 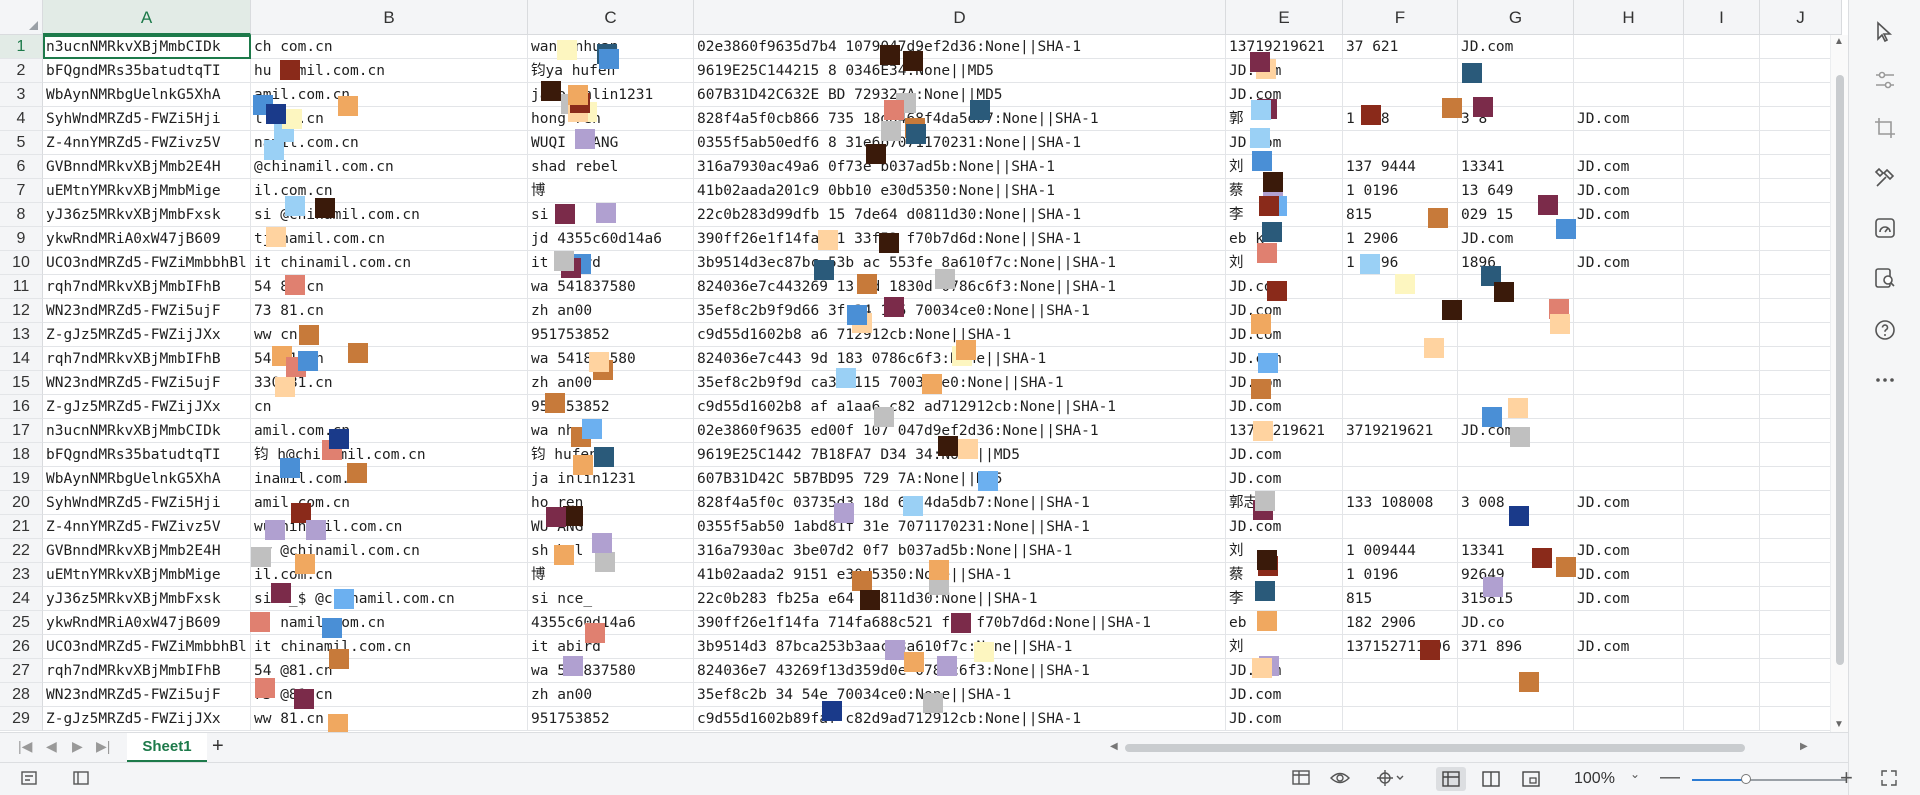 I want to click on row-header-11: 11, so click(x=21, y=287).